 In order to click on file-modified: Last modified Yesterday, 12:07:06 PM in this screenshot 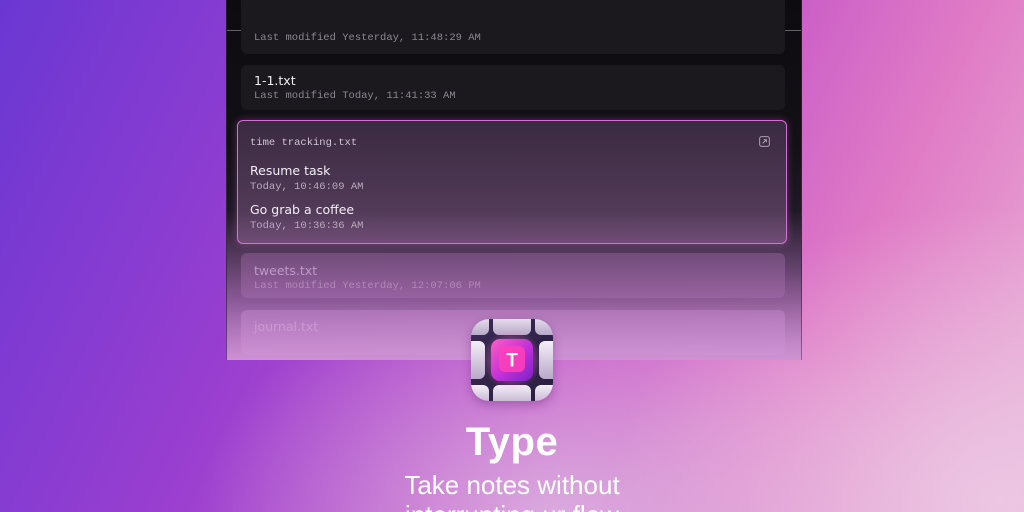, I will do `click(367, 286)`.